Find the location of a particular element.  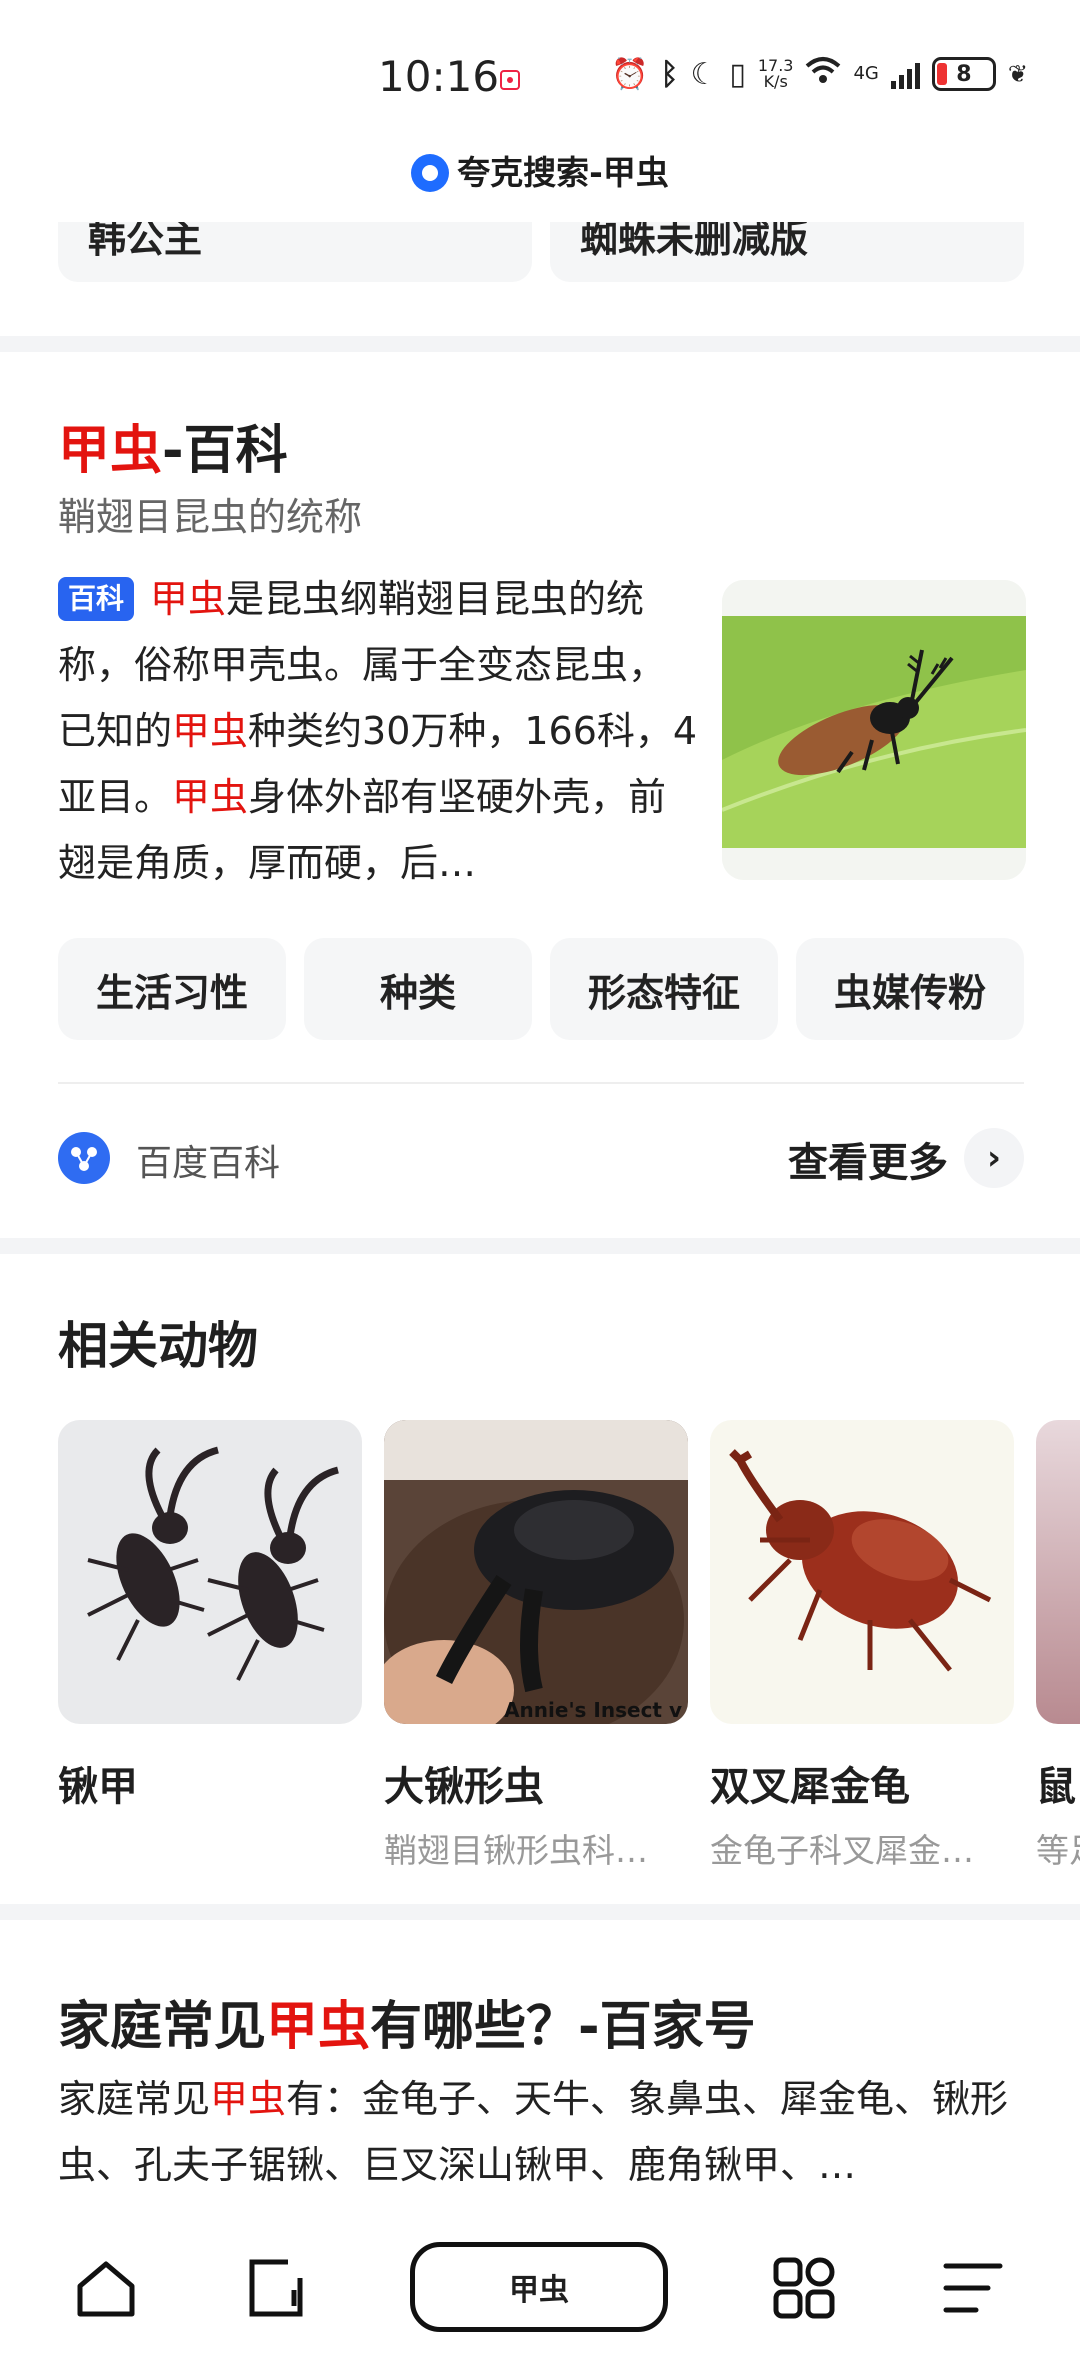

moon-icon: ☾ is located at coordinates (704, 74).